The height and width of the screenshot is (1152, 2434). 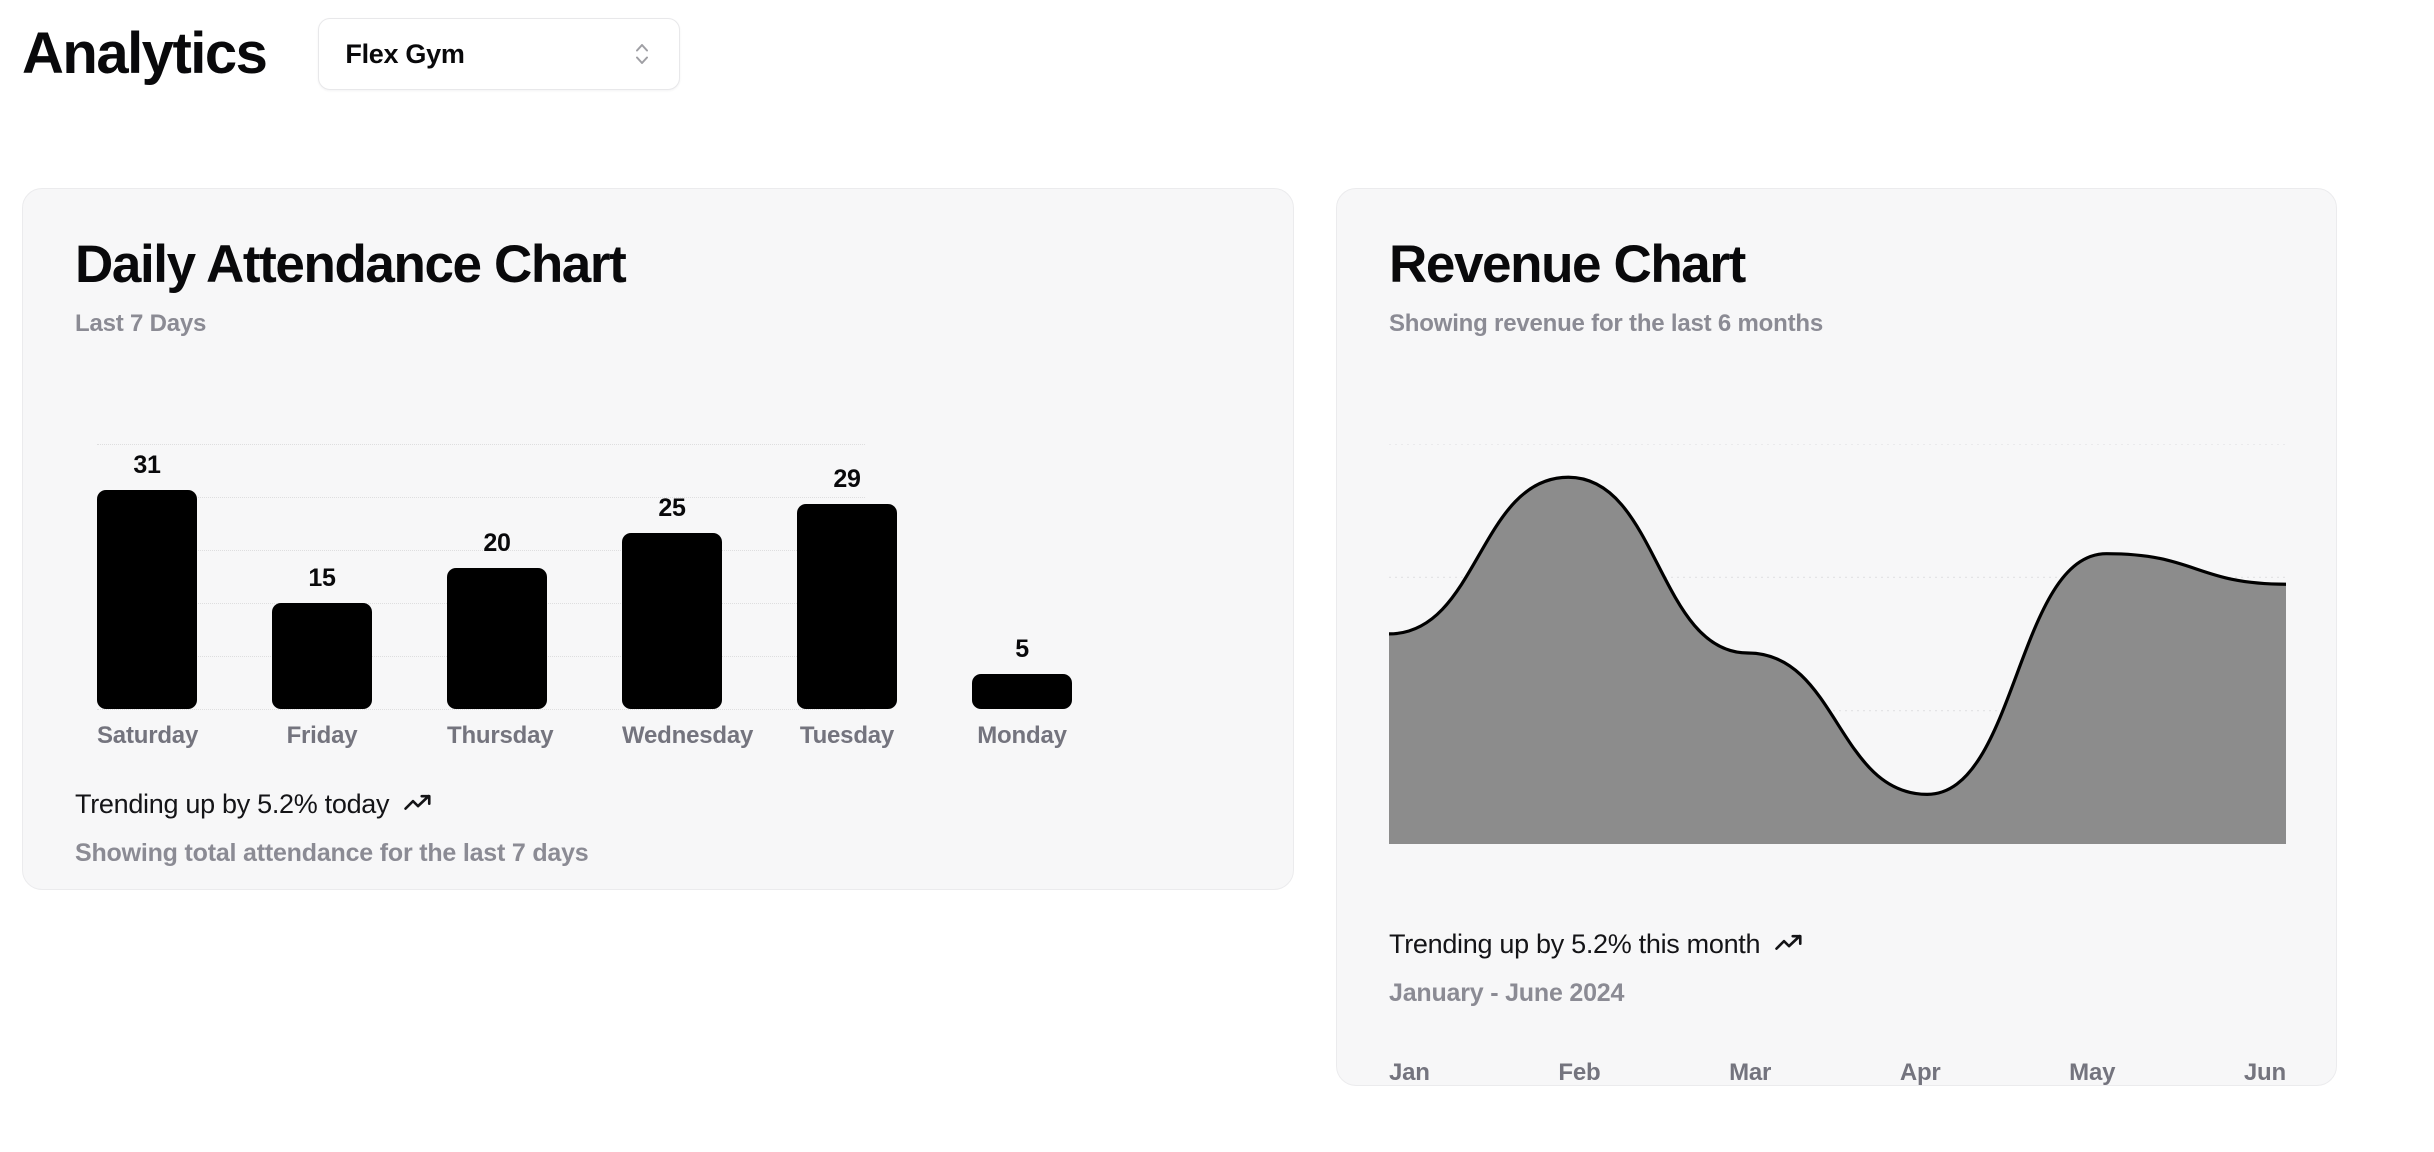 I want to click on bar-value-label: 5, so click(x=1022, y=648).